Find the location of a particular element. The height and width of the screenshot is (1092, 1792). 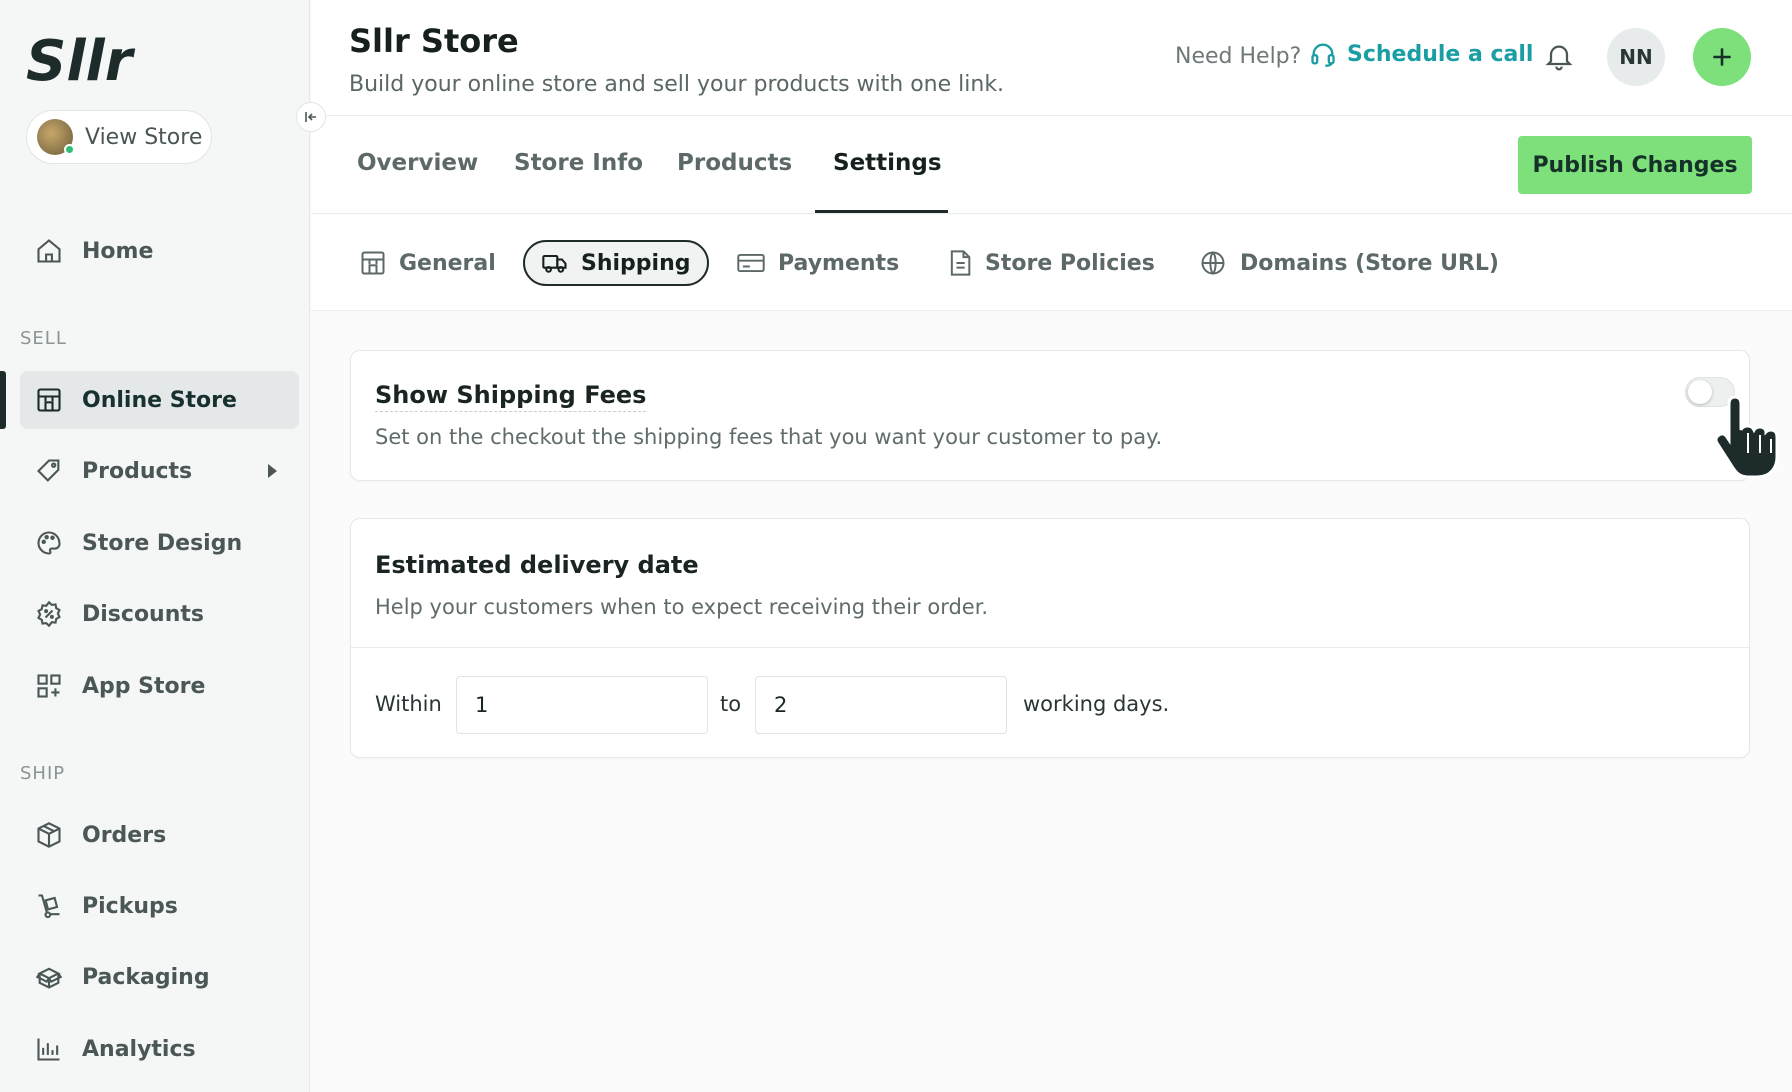

to-label: to is located at coordinates (731, 704).